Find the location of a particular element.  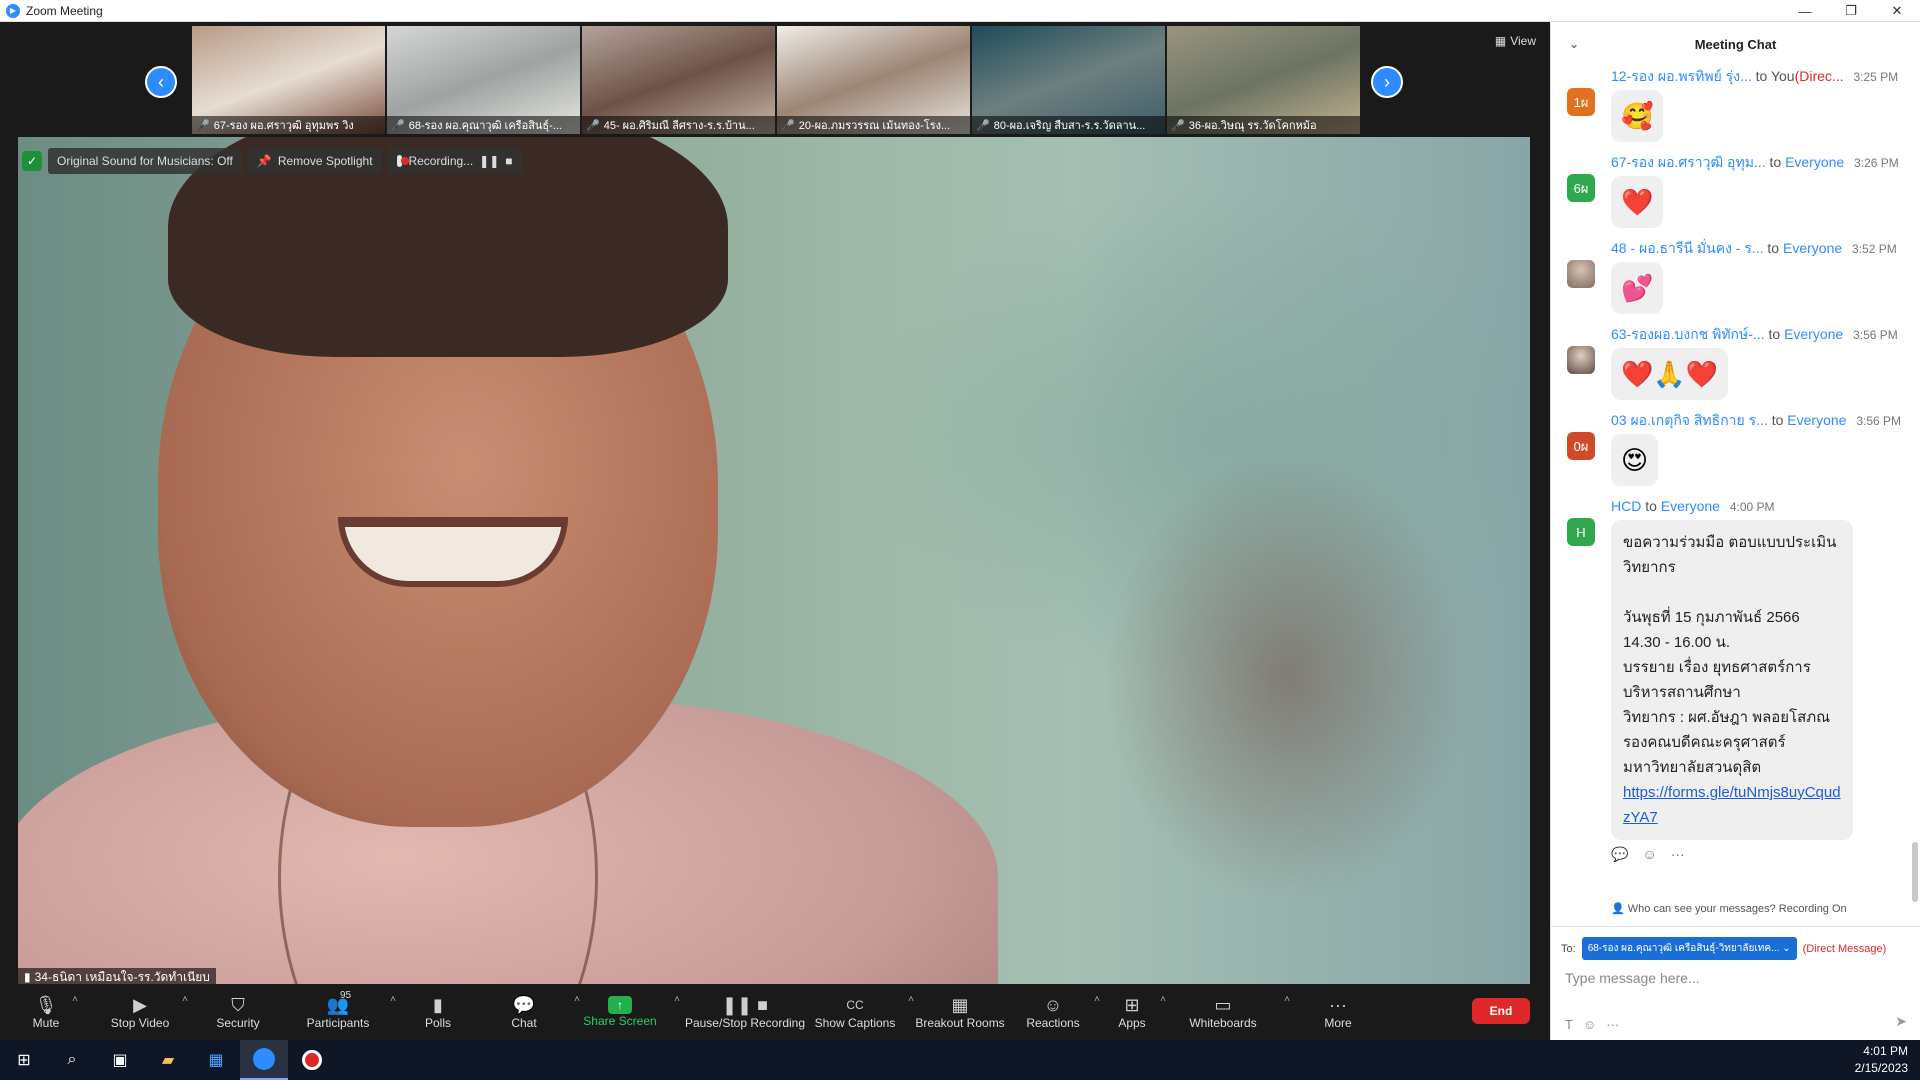

pause-recording-icon: ❚❚ is located at coordinates (489, 161).